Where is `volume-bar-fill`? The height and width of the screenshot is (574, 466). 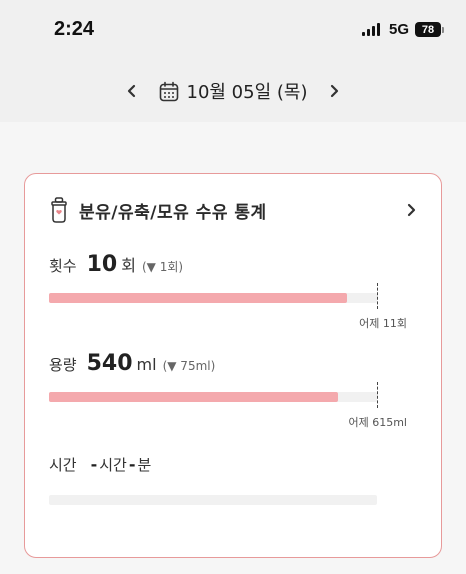
volume-bar-fill is located at coordinates (193, 397).